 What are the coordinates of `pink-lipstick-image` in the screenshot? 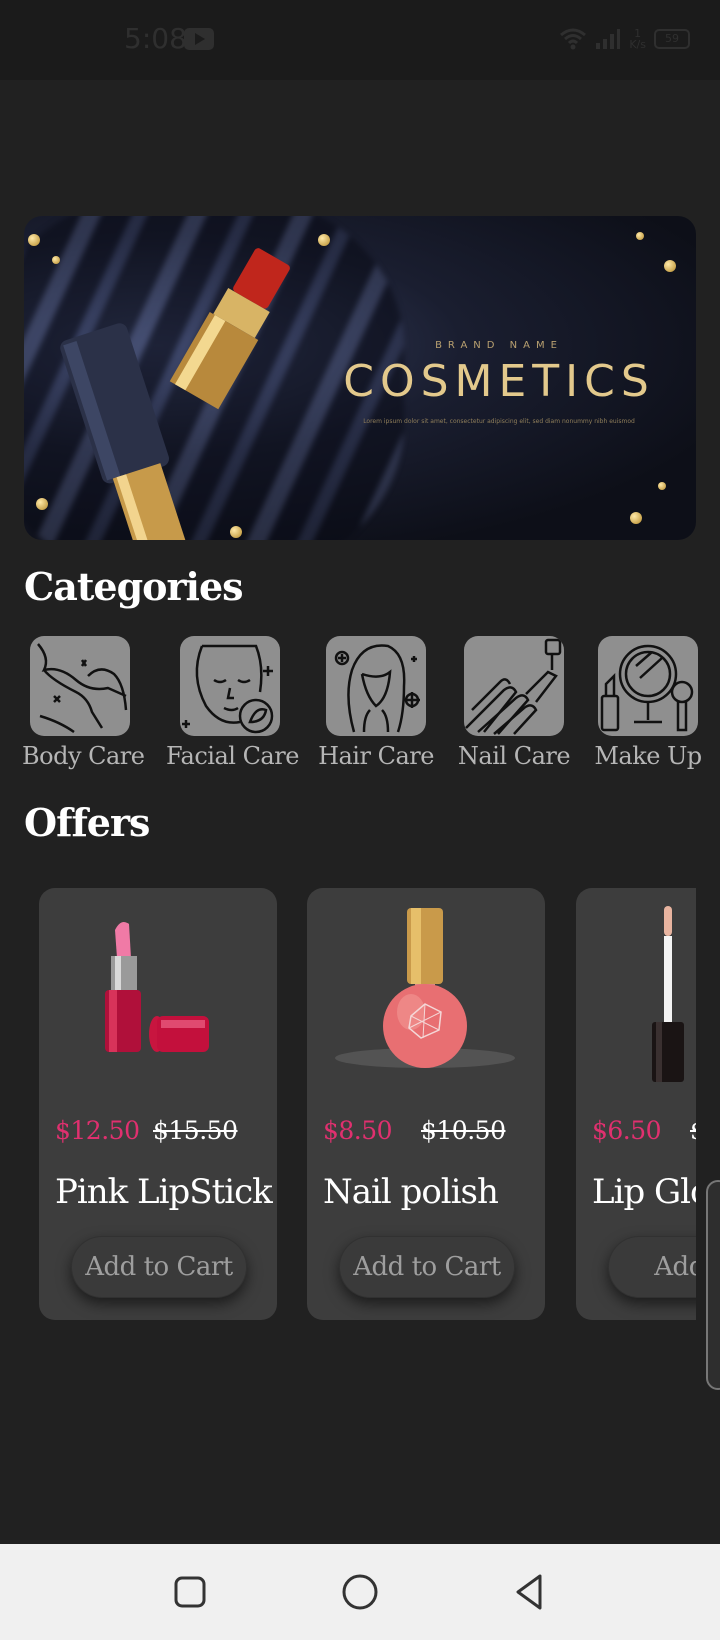 It's located at (157, 987).